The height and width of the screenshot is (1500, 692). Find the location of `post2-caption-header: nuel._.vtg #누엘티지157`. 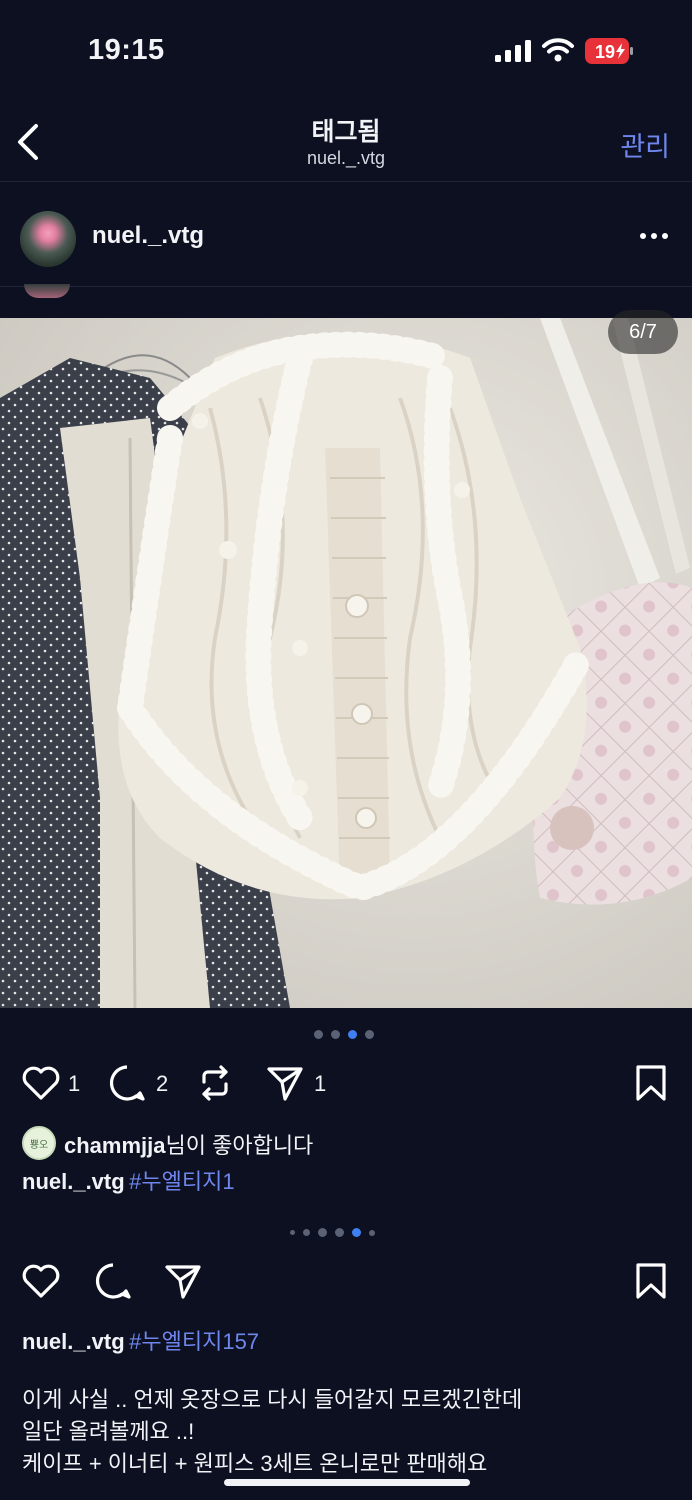

post2-caption-header: nuel._.vtg #누엘티지157 is located at coordinates (140, 1340).